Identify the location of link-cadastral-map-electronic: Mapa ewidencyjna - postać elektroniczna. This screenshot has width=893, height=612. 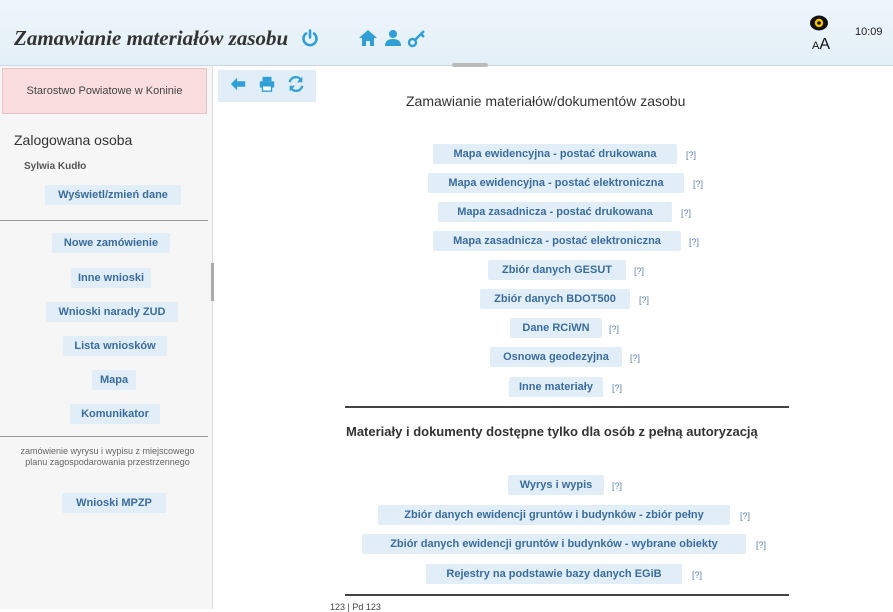
(556, 183).